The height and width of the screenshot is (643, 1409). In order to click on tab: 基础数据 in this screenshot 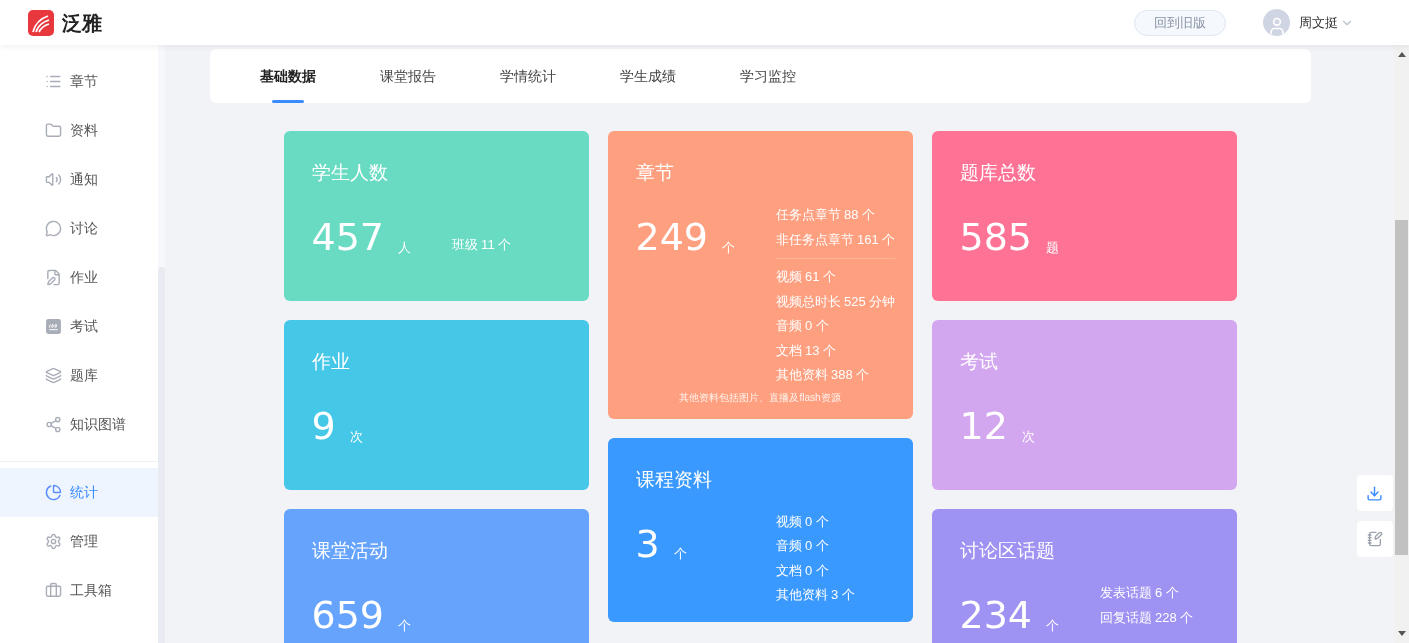, I will do `click(287, 76)`.